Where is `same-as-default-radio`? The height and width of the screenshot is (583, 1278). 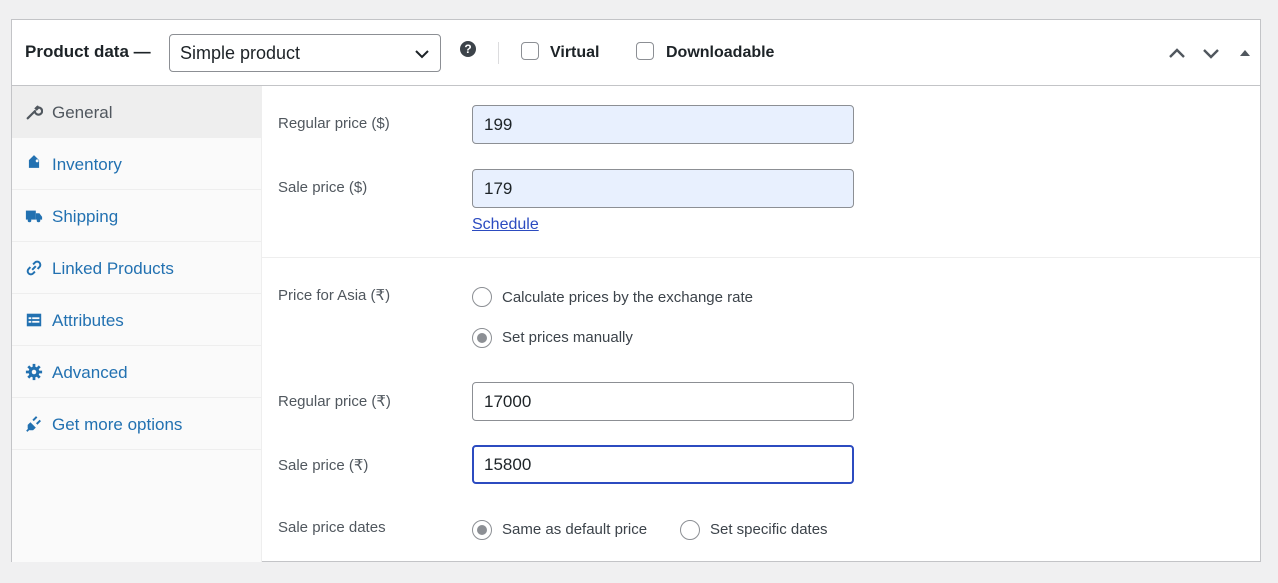 same-as-default-radio is located at coordinates (482, 530).